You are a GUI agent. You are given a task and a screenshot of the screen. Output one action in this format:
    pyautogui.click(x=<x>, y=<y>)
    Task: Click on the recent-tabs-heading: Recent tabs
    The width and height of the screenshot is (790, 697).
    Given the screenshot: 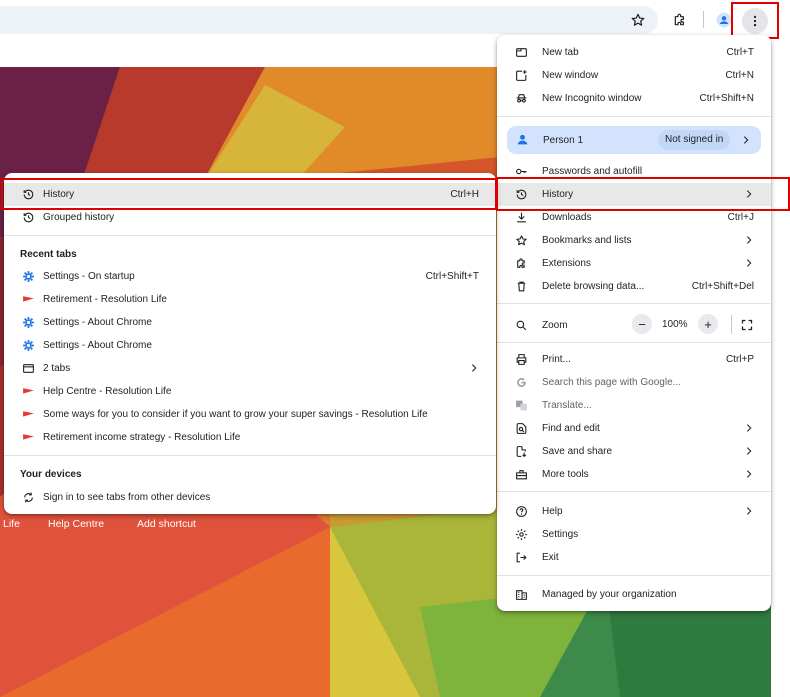 What is the action you would take?
    pyautogui.click(x=48, y=254)
    